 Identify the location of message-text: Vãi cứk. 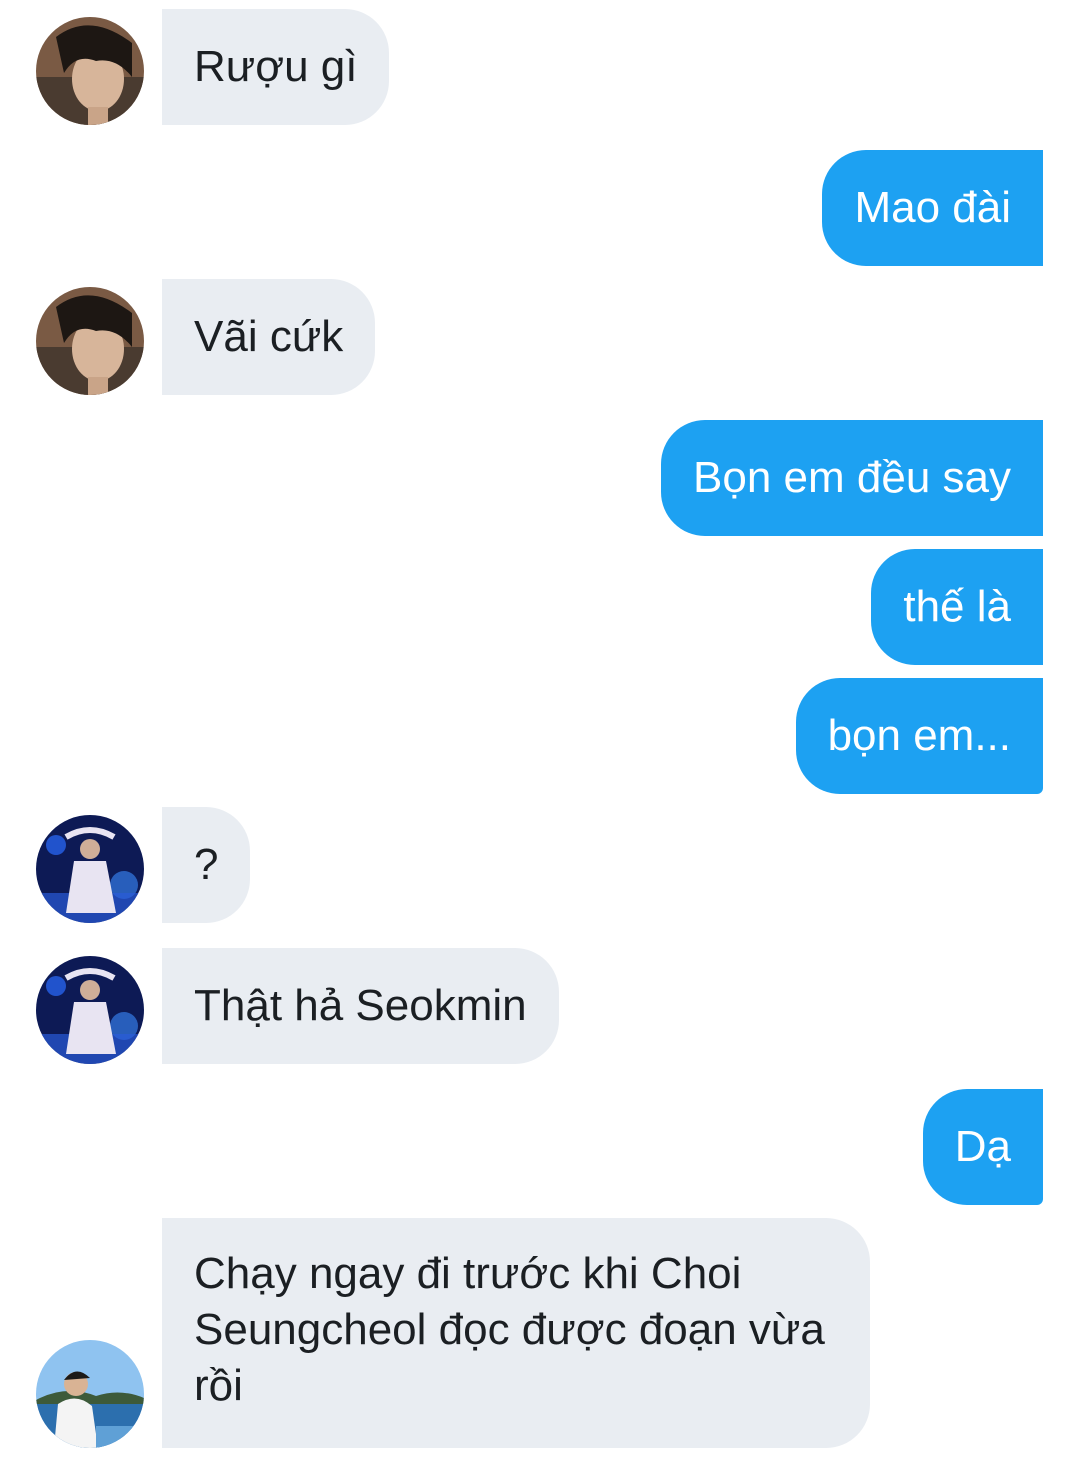
(269, 336).